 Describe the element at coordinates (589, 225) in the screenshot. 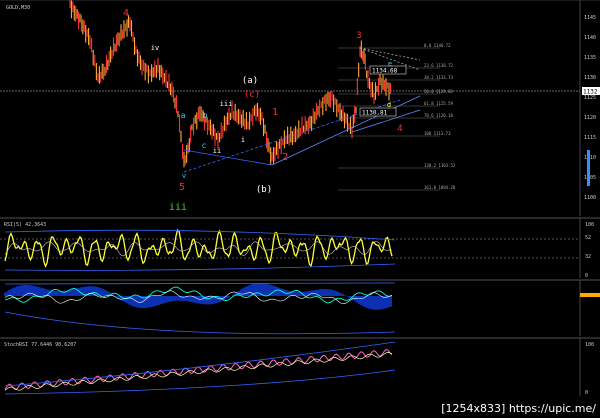

I see `rsi-tick-100: 100` at that location.